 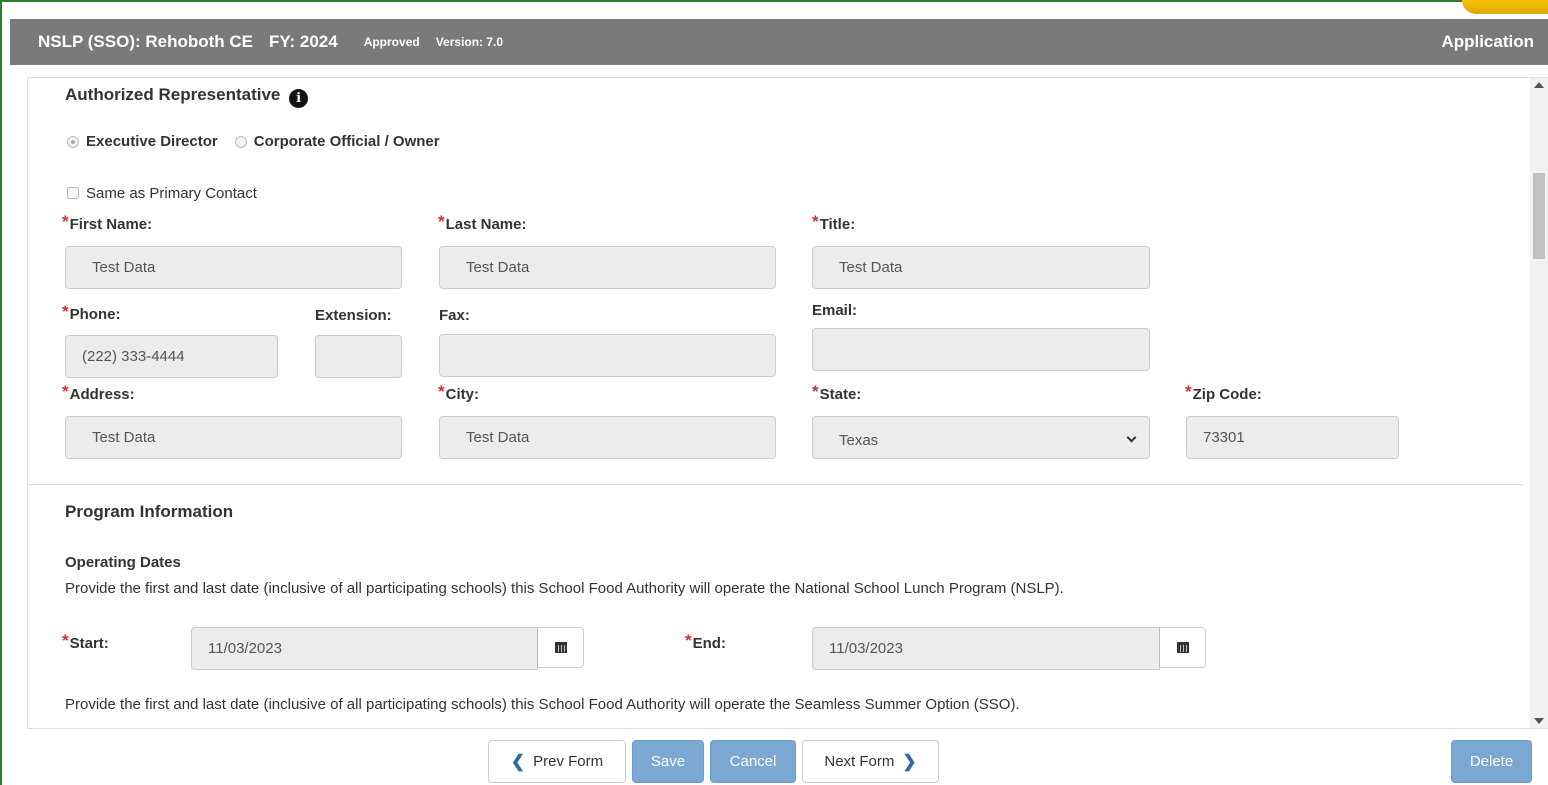 I want to click on page-type: Application, so click(x=1487, y=41).